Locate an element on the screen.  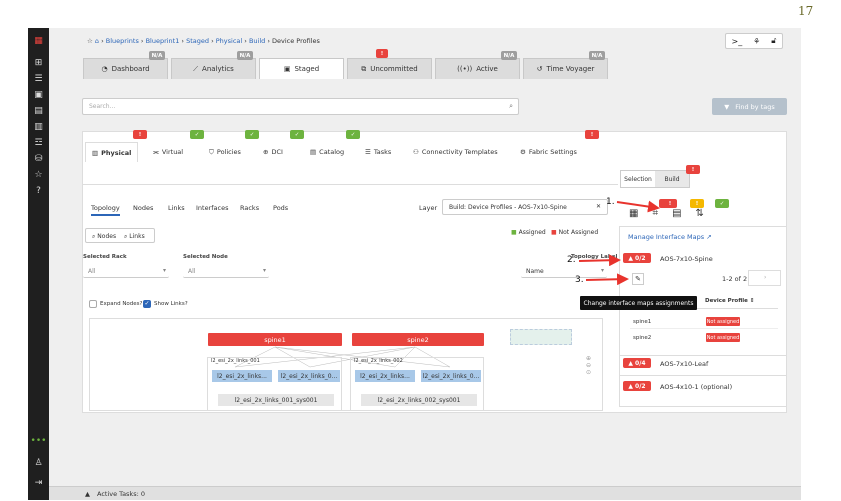
left-sidebar: ▦ ⊞ ☰ ▣ ▤ ▥ ☲ ⛁ ☆ ? ••• ♙ ⇥ is located at coordinates (38, 264).